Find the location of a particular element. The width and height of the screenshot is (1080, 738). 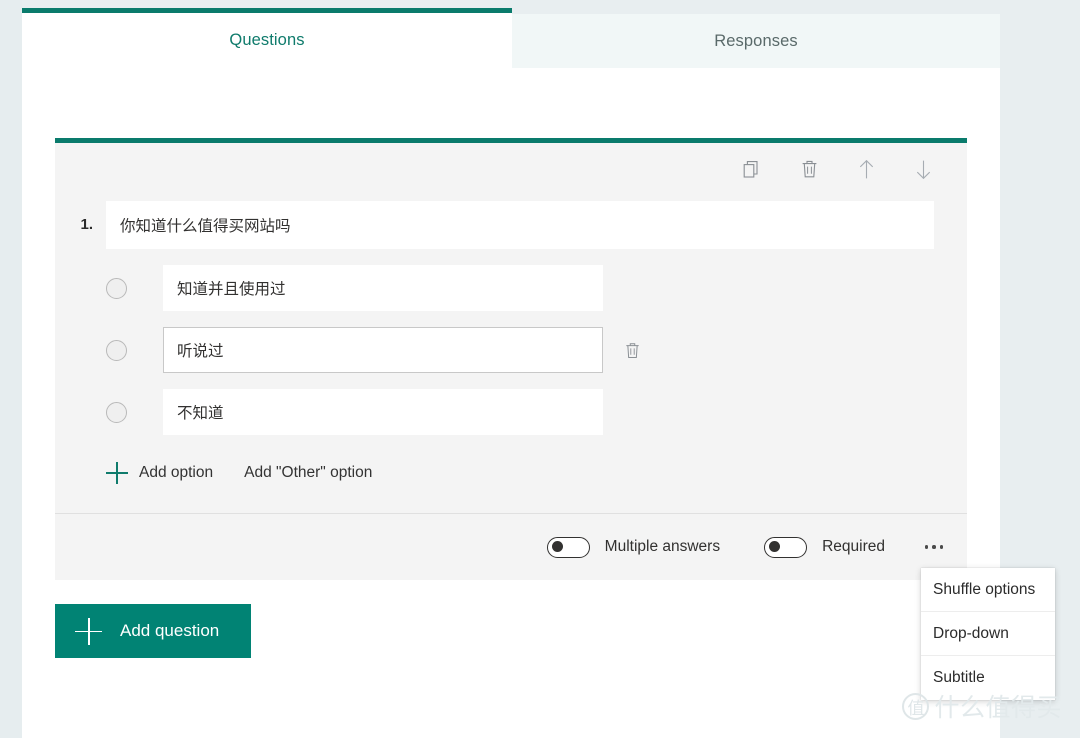

option-input: 听说过 is located at coordinates (383, 350).